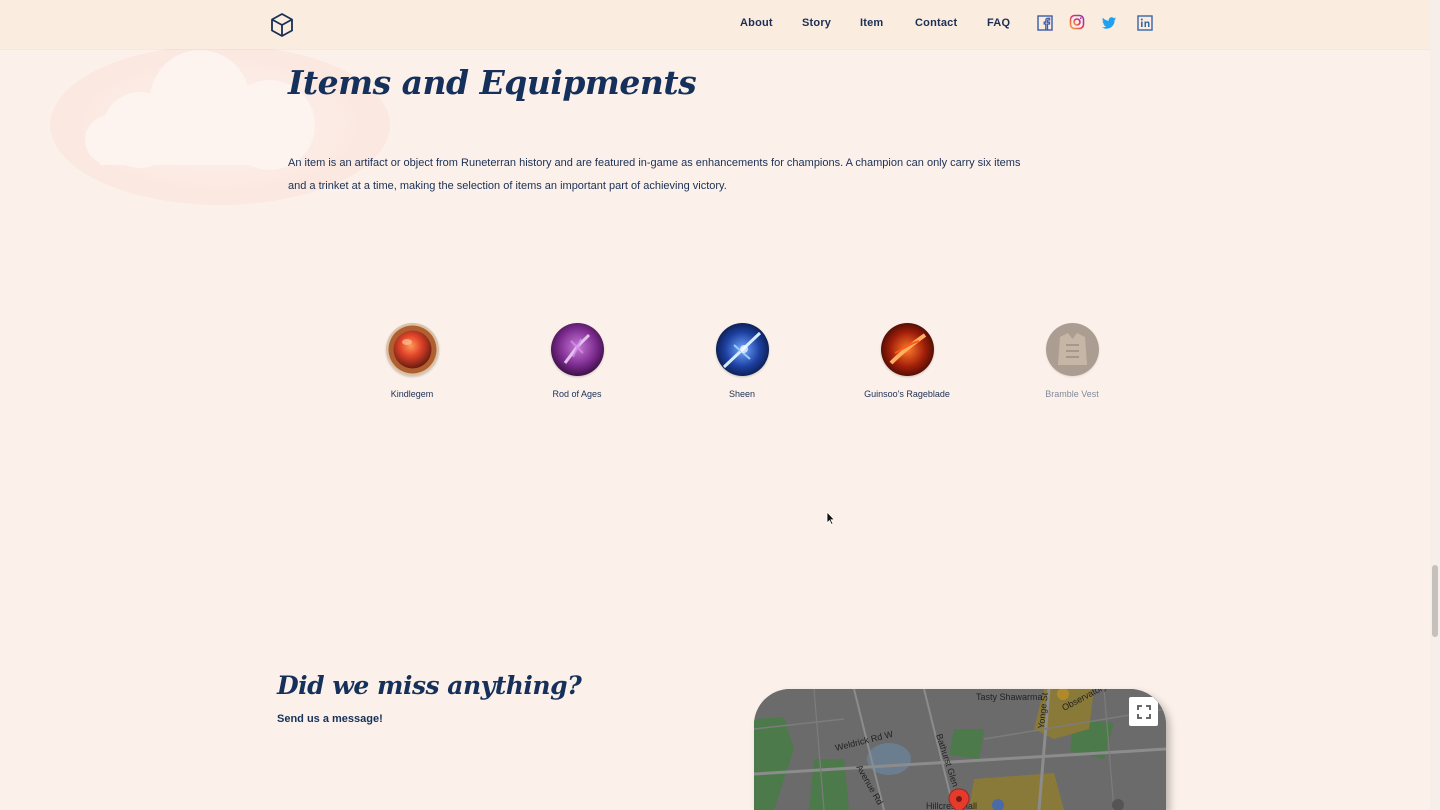  I want to click on item-card-sheen: Sheen, so click(742, 361).